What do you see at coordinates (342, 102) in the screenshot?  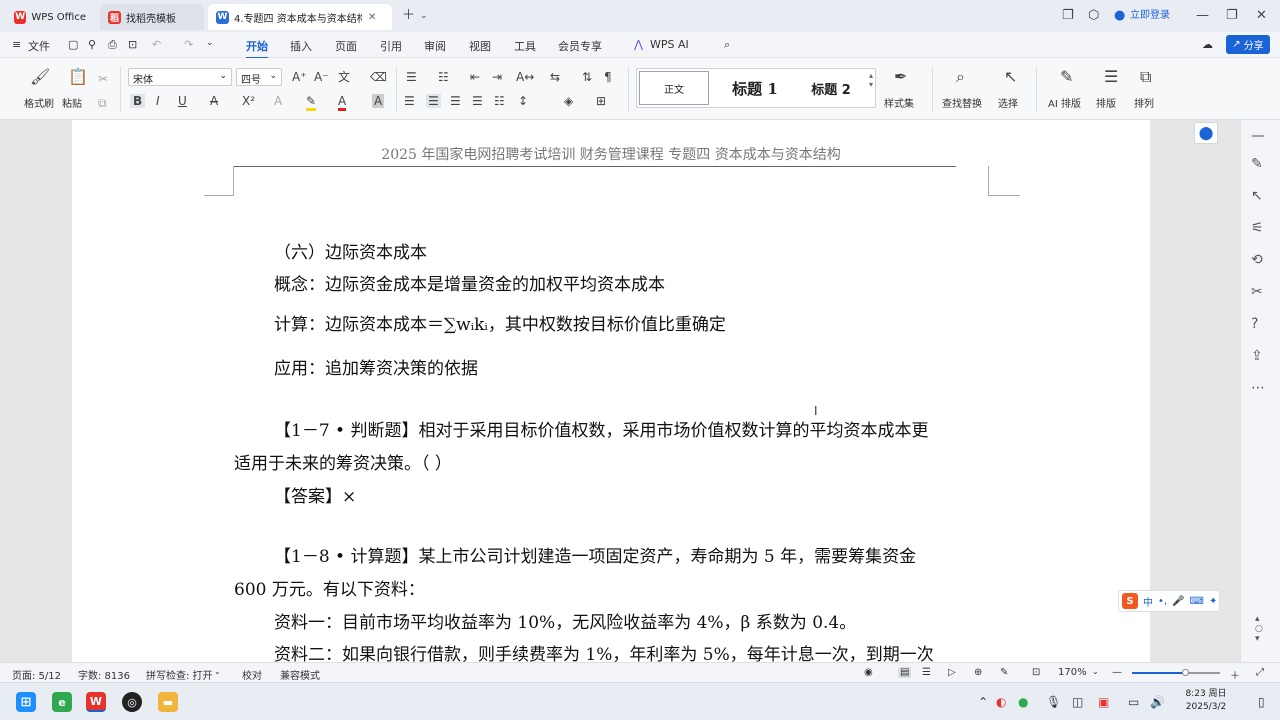 I see `font-color-icon: A` at bounding box center [342, 102].